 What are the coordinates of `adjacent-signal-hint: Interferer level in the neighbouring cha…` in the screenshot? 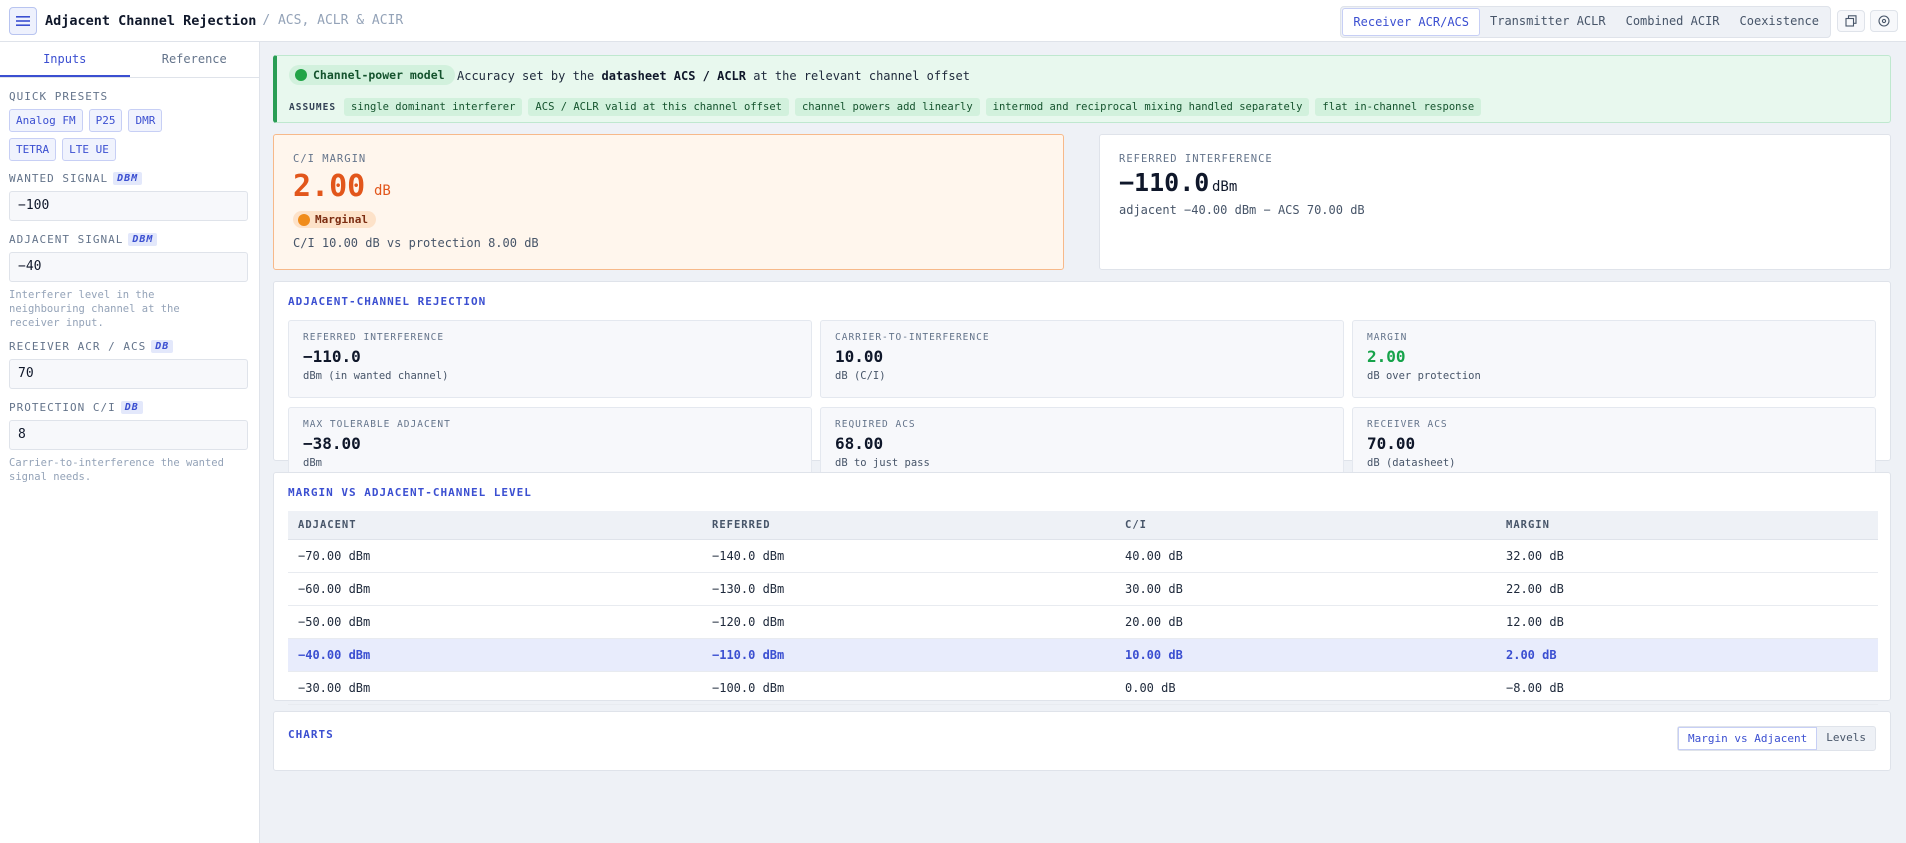 It's located at (94, 309).